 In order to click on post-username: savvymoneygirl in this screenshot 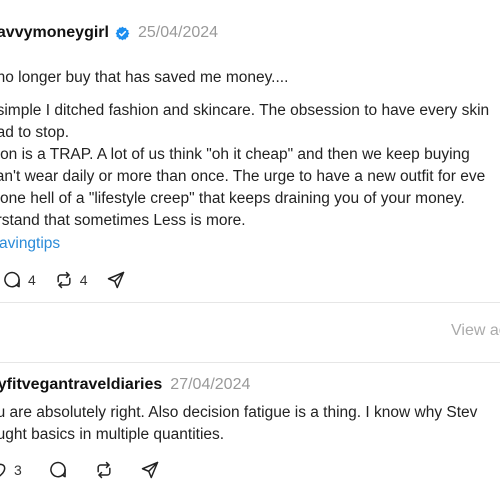, I will do `click(54, 33)`.